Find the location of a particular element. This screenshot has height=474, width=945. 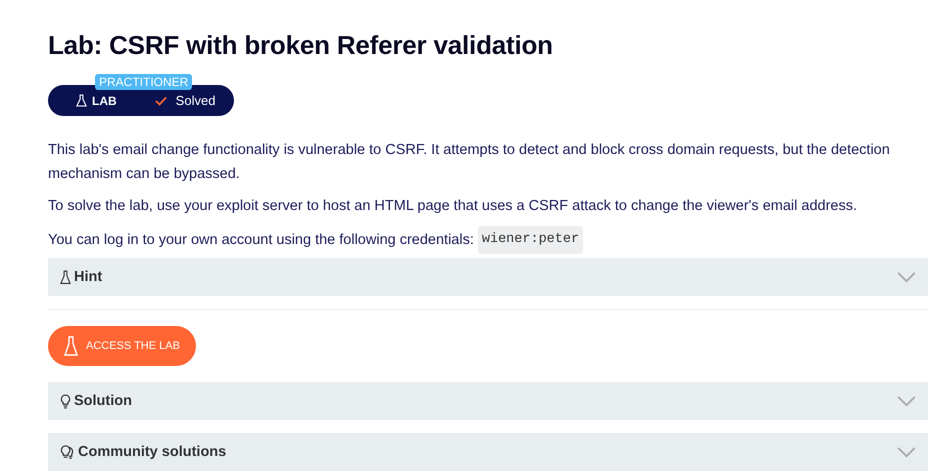

accordion-header: Hint is located at coordinates (488, 277).